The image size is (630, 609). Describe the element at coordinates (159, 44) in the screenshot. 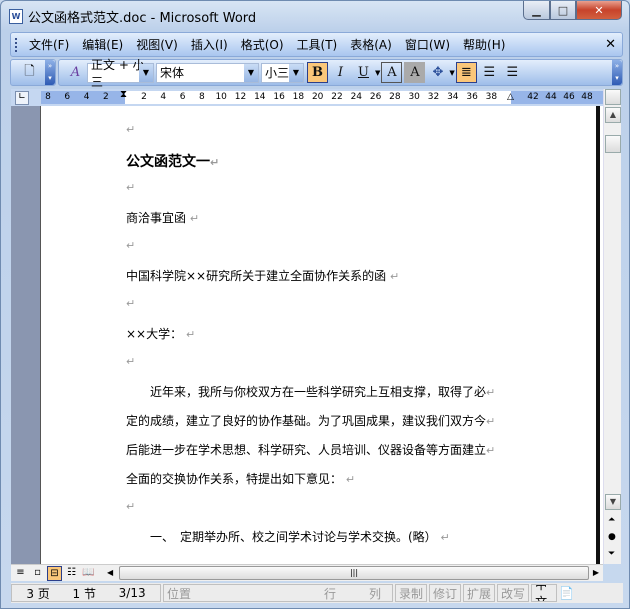

I see `menu-view: 视图(V)` at that location.